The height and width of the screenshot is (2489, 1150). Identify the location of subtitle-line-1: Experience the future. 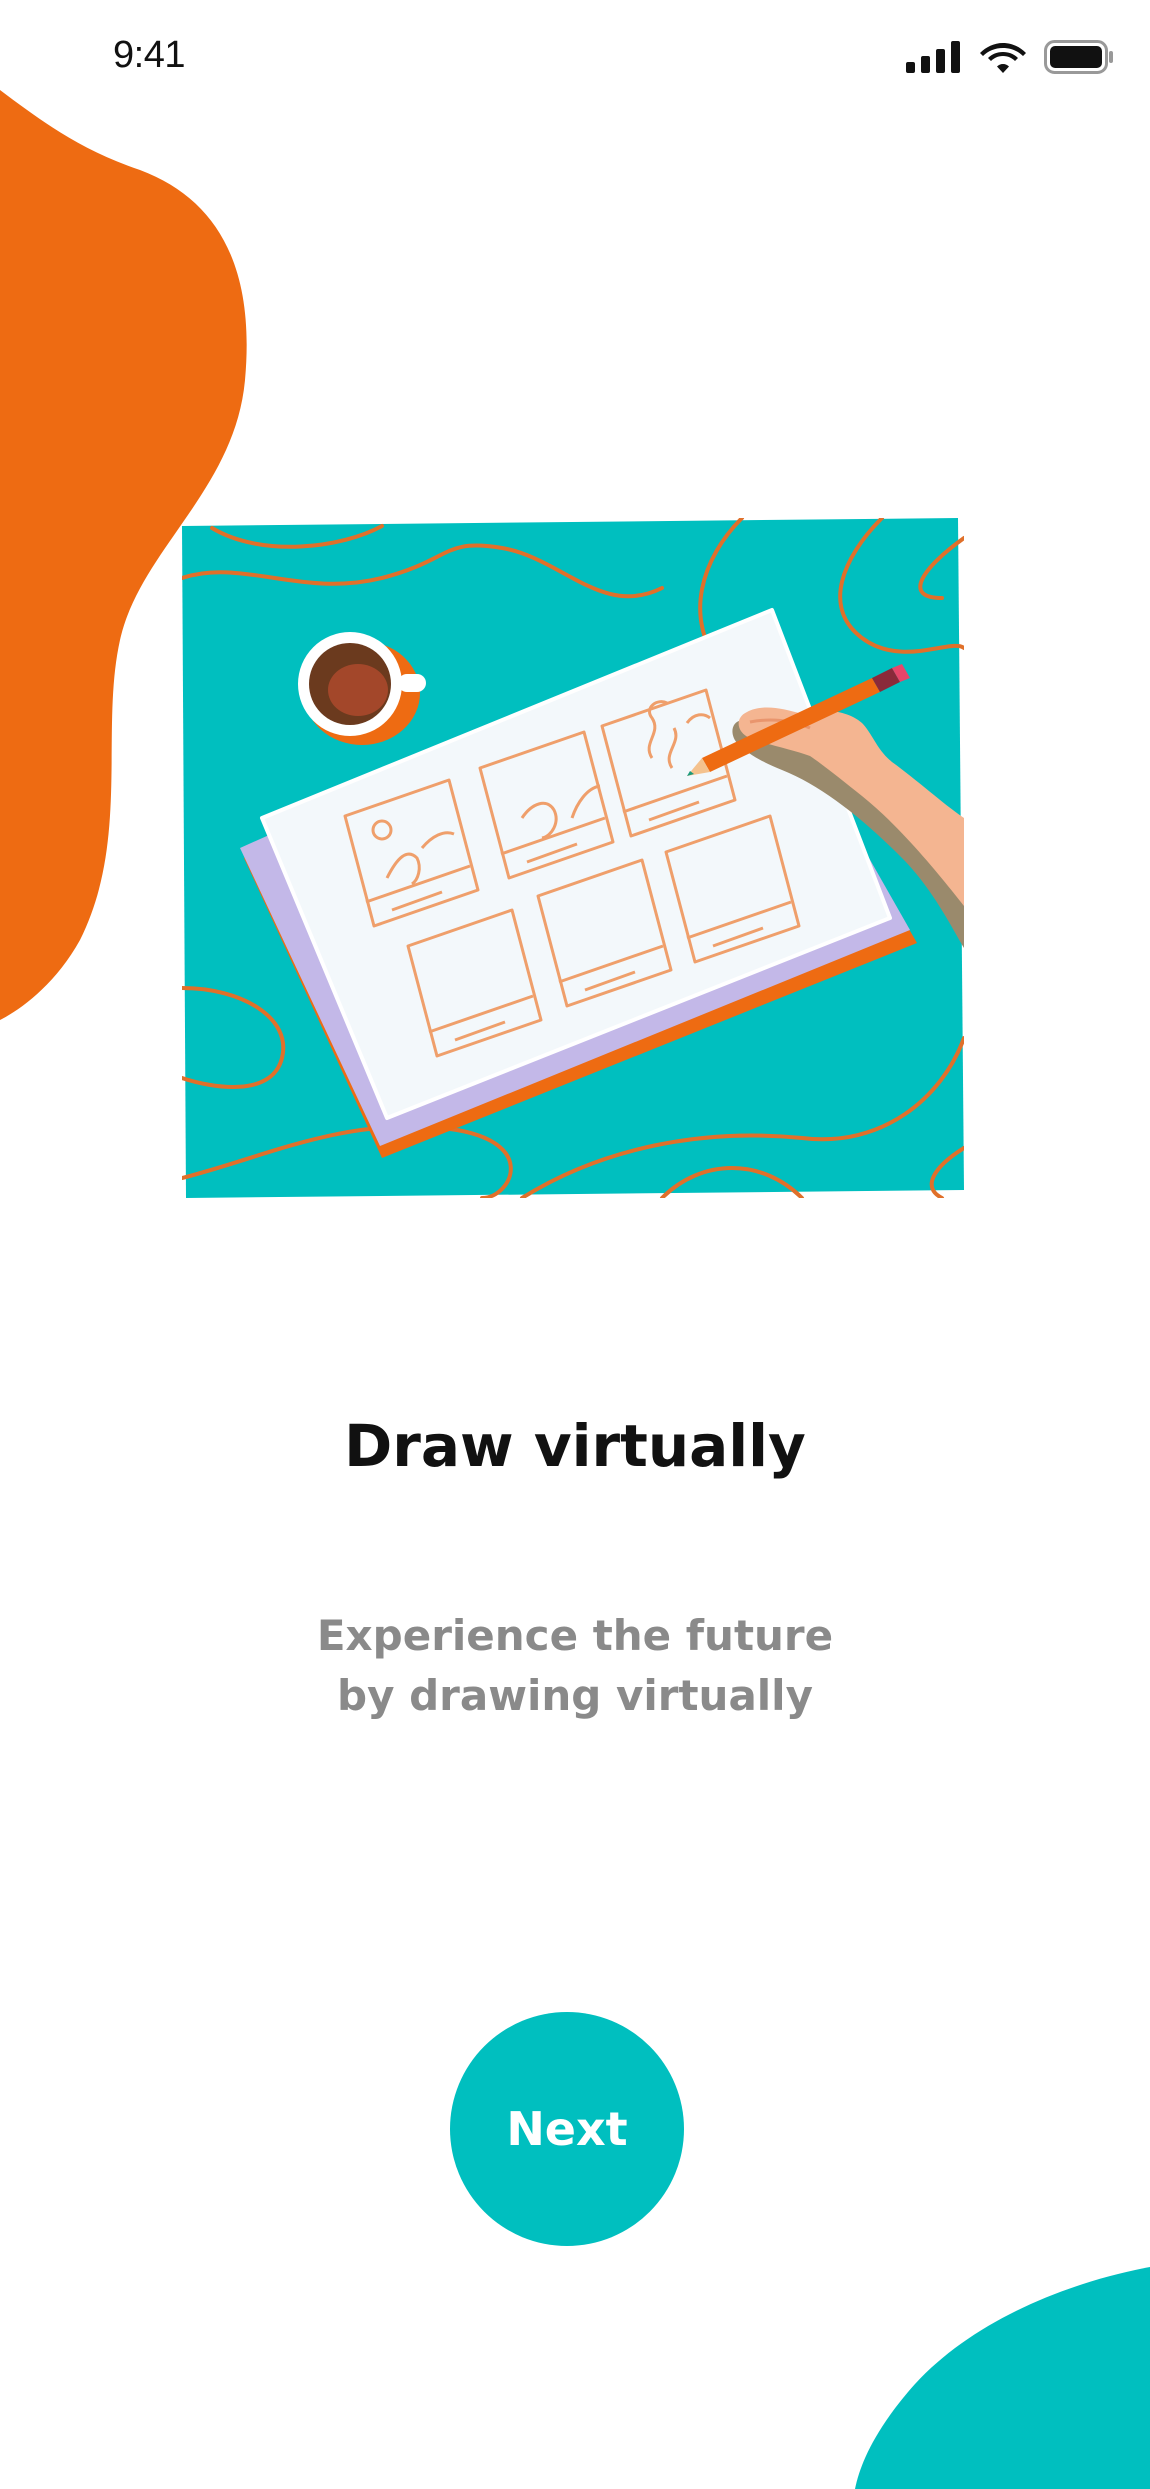
(575, 1635).